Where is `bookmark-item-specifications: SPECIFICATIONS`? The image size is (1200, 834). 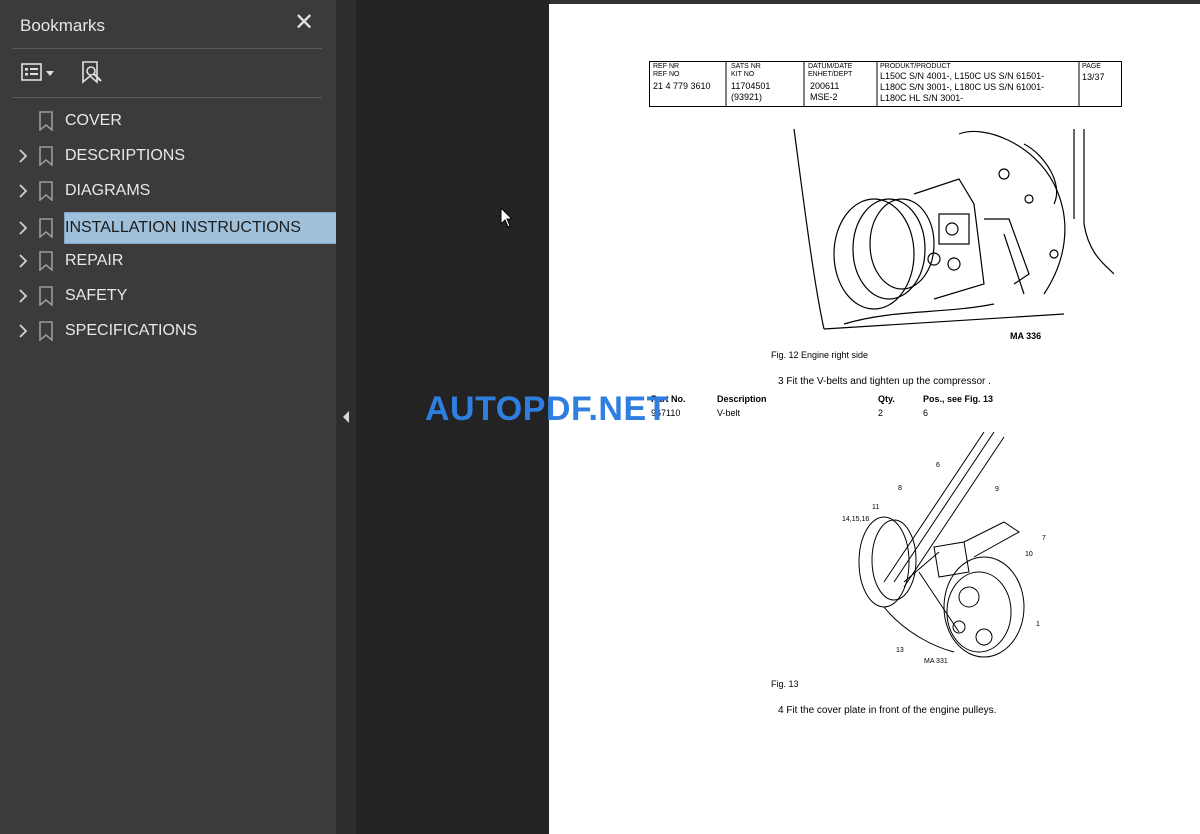
bookmark-item-specifications: SPECIFICATIONS is located at coordinates (168, 331).